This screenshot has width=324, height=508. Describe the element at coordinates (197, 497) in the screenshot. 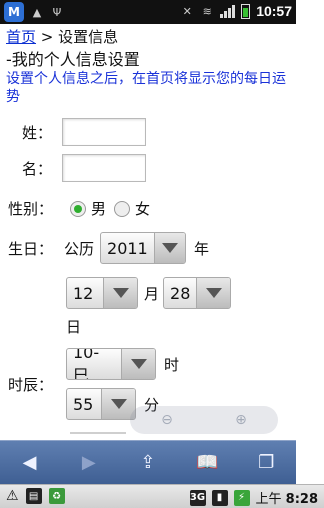

I see `network-3g-icon: 3G` at that location.